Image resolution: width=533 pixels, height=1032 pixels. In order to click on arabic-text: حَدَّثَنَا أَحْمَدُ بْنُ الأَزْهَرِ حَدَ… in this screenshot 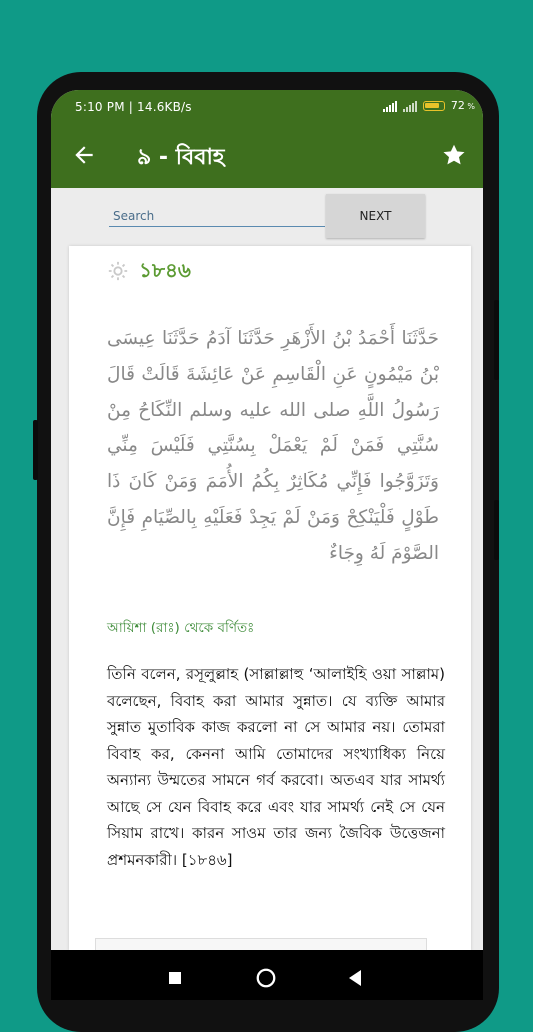, I will do `click(273, 446)`.